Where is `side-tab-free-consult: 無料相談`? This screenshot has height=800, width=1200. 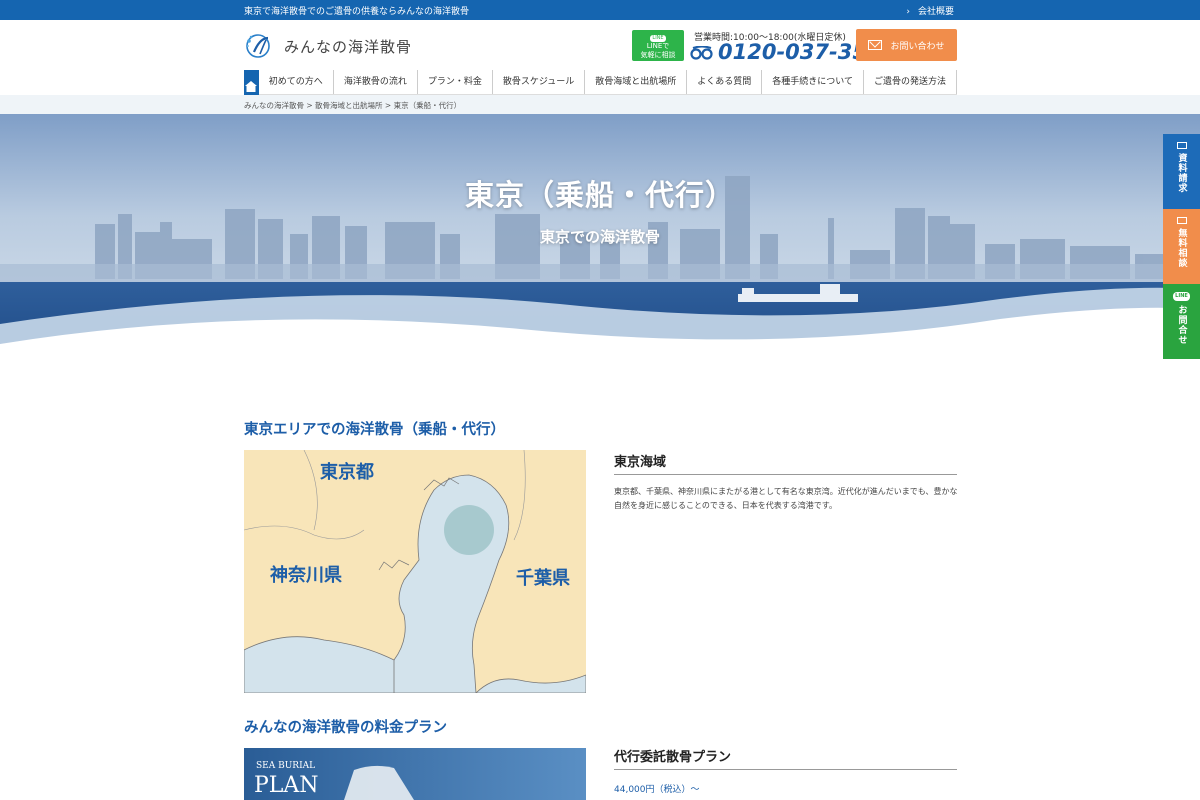 side-tab-free-consult: 無料相談 is located at coordinates (1181, 246).